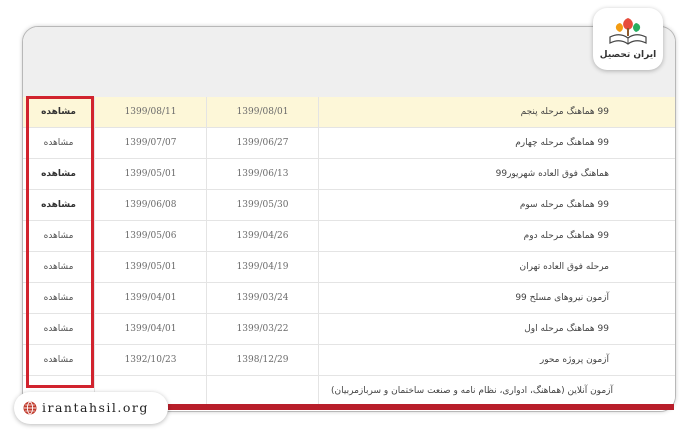 This screenshot has height=430, width=700. I want to click on end-date-cell: 1399/06/08, so click(151, 205).